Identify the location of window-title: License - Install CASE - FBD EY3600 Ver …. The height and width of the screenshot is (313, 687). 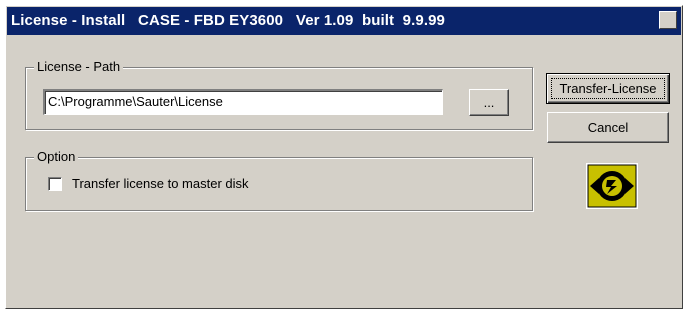
(228, 20).